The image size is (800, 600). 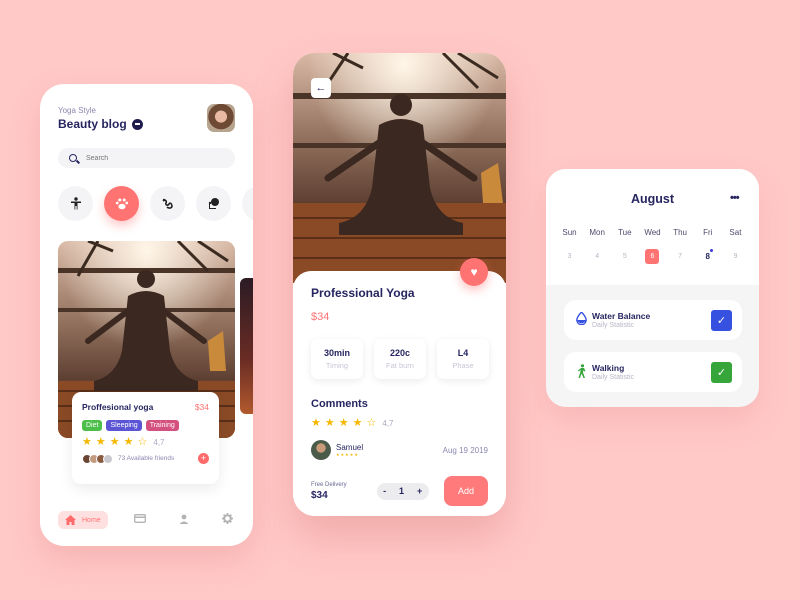 I want to click on stat-fat-burn: 220c Fat burn, so click(x=400, y=359).